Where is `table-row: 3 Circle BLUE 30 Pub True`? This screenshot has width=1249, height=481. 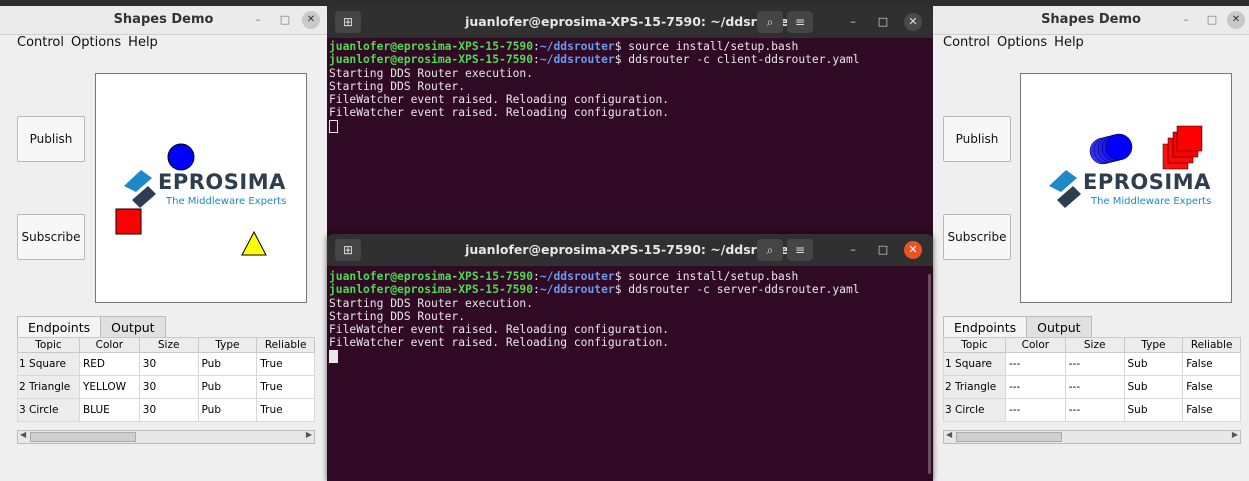 table-row: 3 Circle BLUE 30 Pub True is located at coordinates (166, 410).